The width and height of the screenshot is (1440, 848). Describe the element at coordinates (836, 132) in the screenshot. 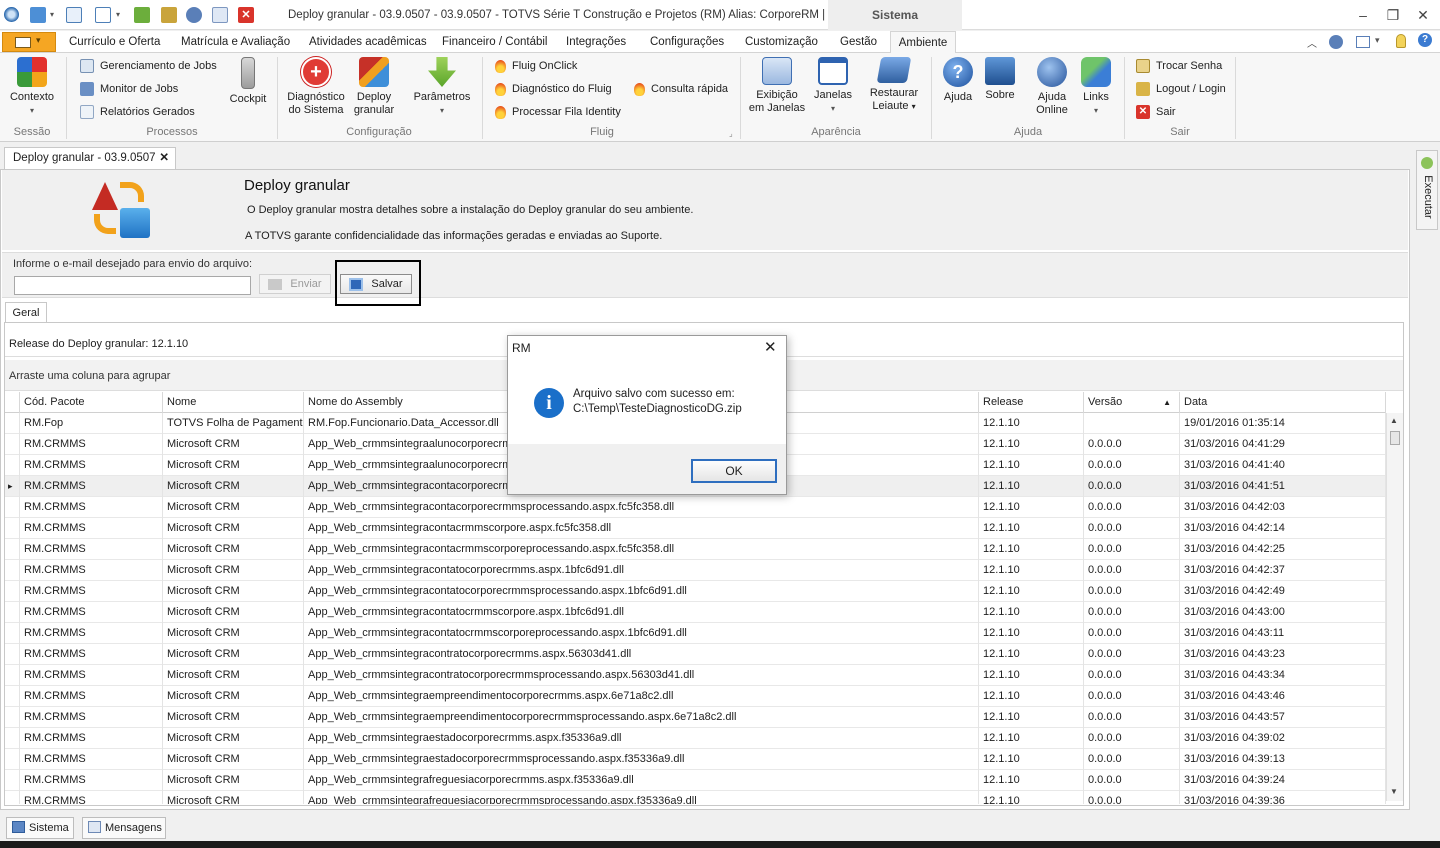

I see `group-label-aparencia: Aparência` at that location.